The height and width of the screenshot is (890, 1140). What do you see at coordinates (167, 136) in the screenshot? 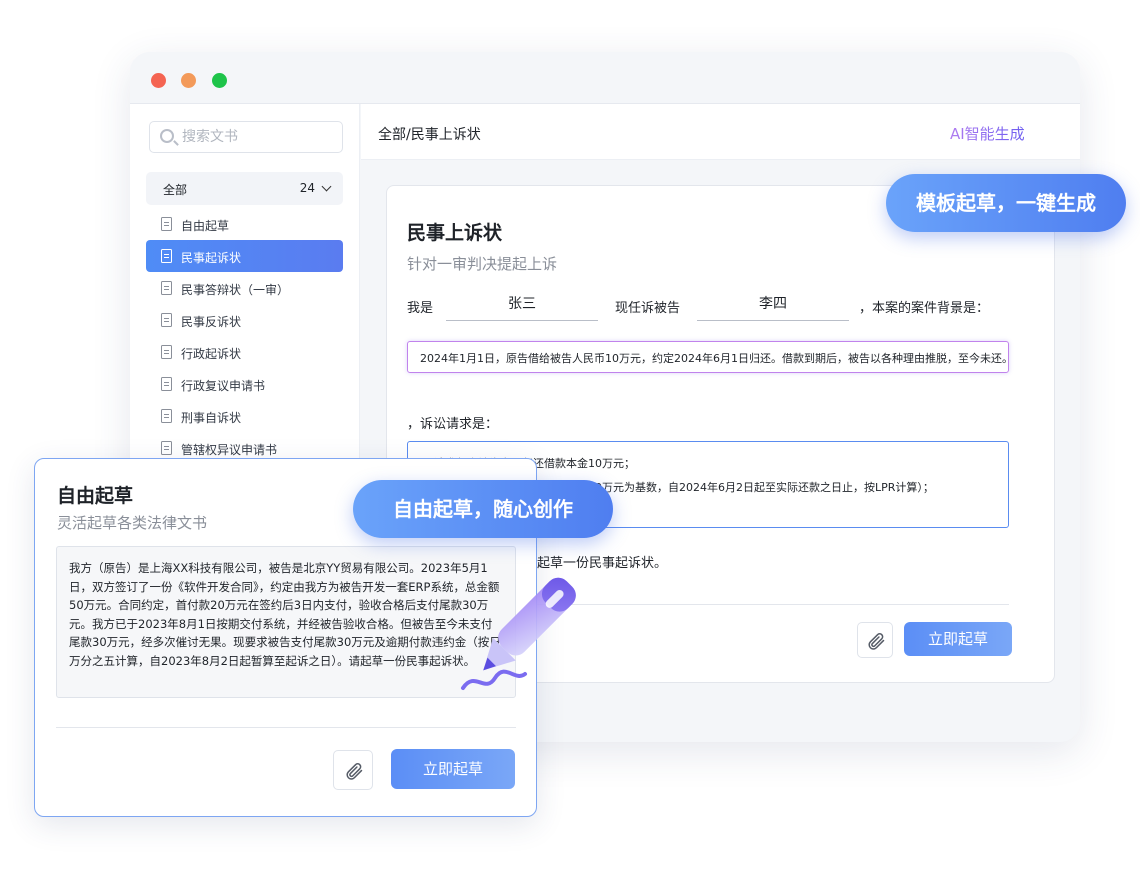
I see `search-icon` at bounding box center [167, 136].